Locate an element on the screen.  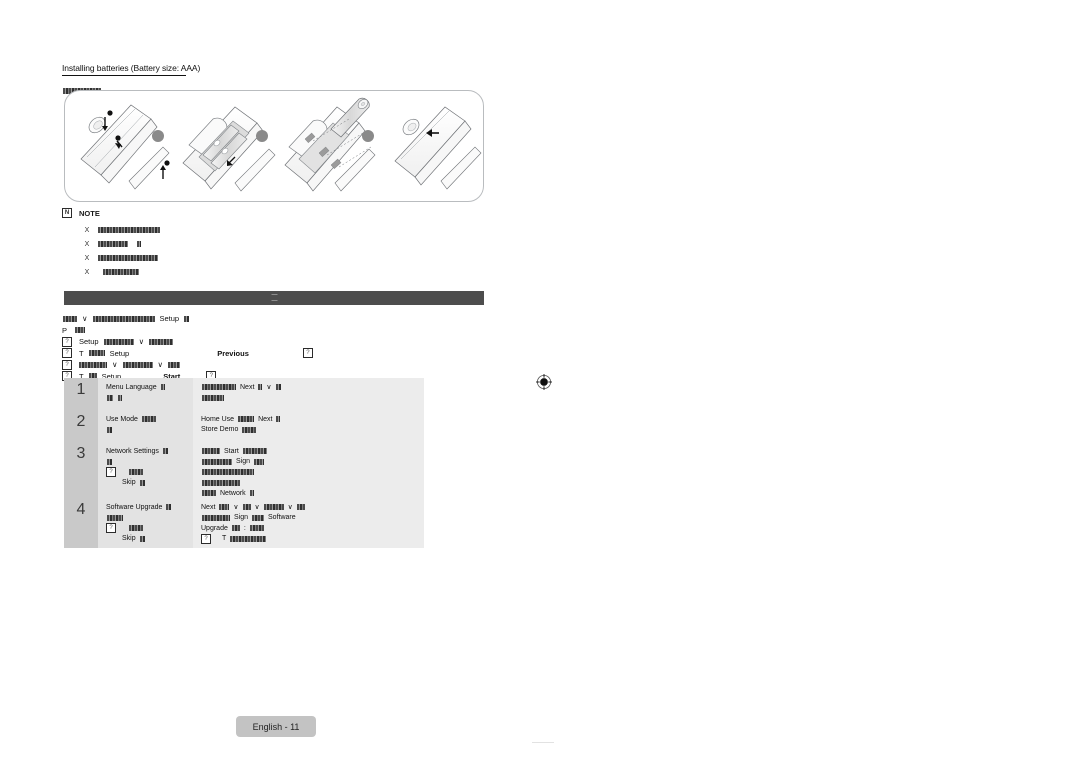
setup-intro-block: ∨ Setup P ? Setup ∨ ? T Setup Previous ? is located at coordinates (277, 347).